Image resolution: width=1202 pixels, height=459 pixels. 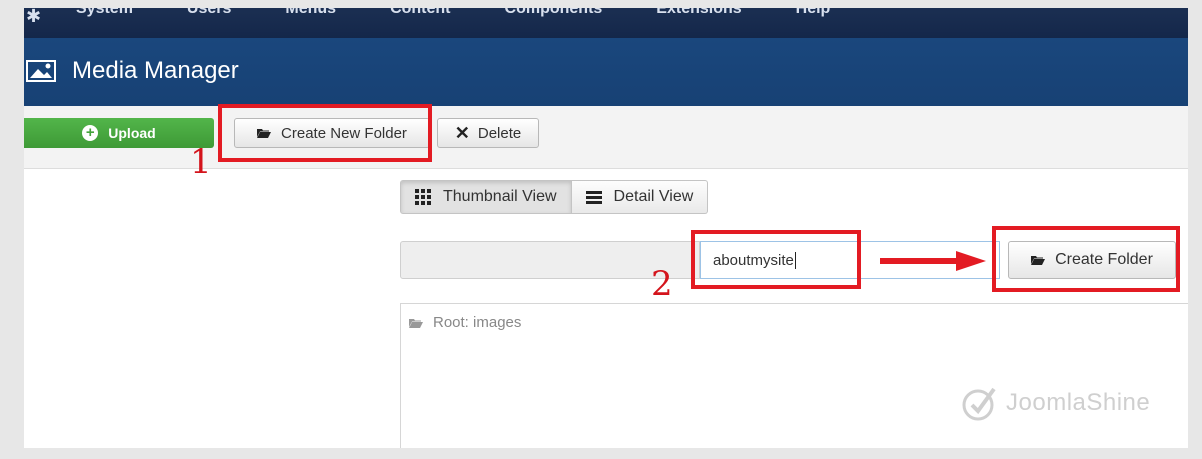 What do you see at coordinates (310, 13) in the screenshot?
I see `nav-item-menus: Menus` at bounding box center [310, 13].